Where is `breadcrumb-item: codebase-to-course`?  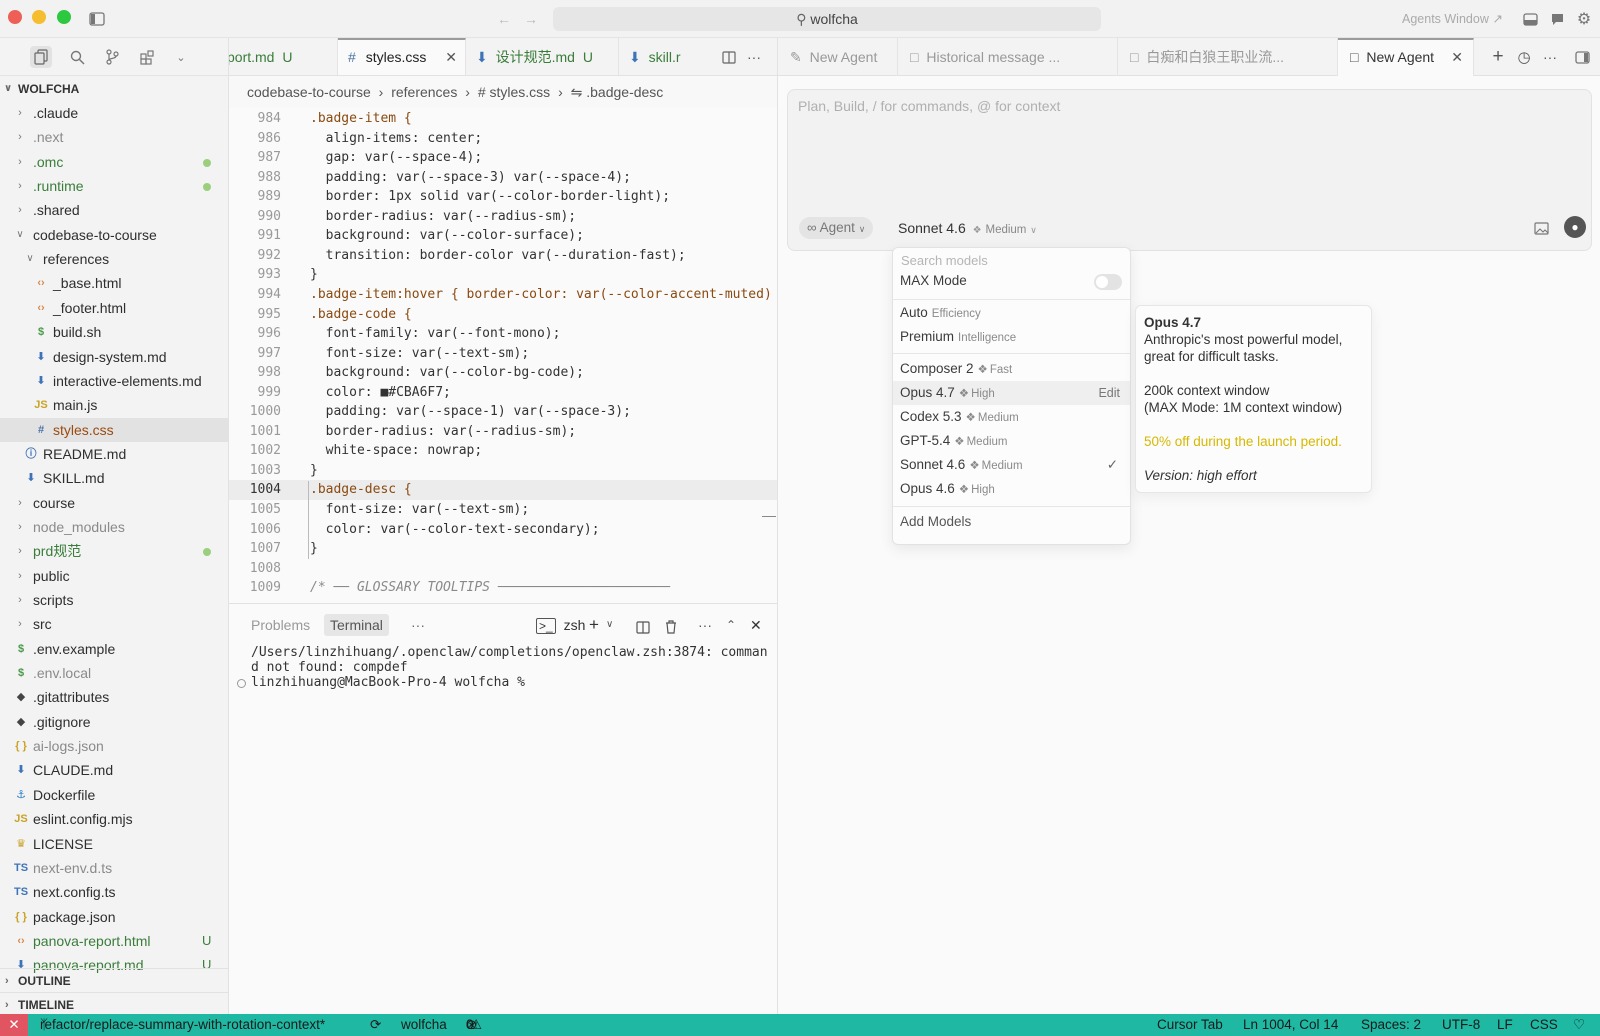 breadcrumb-item: codebase-to-course is located at coordinates (309, 92).